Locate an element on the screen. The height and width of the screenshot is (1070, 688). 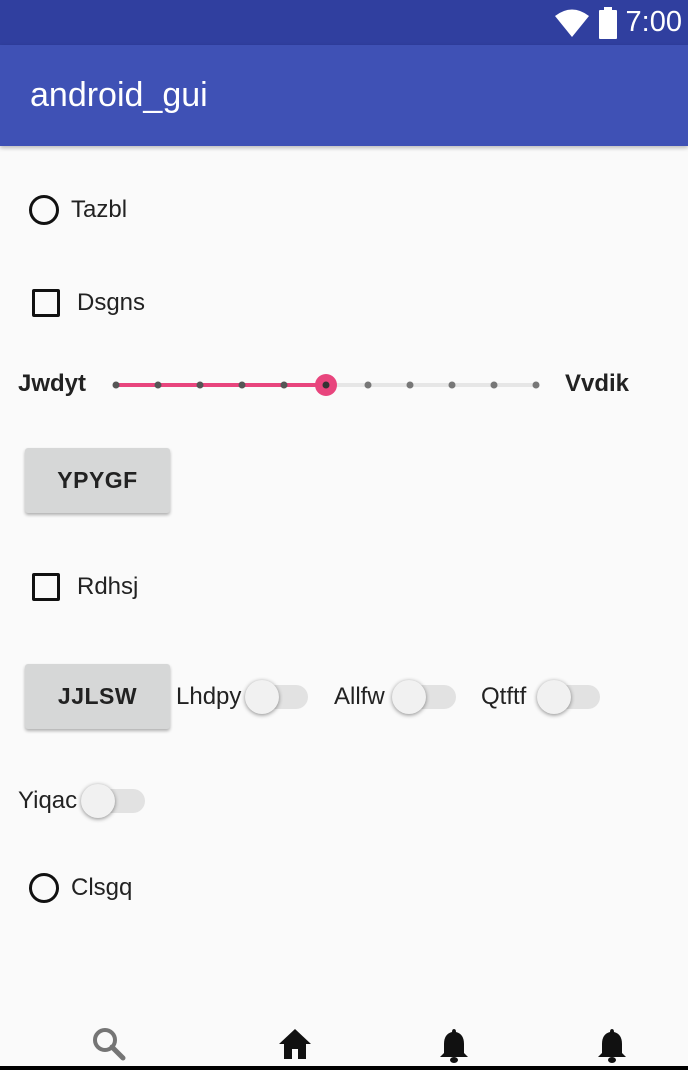
status-time: 7:00 is located at coordinates (653, 22).